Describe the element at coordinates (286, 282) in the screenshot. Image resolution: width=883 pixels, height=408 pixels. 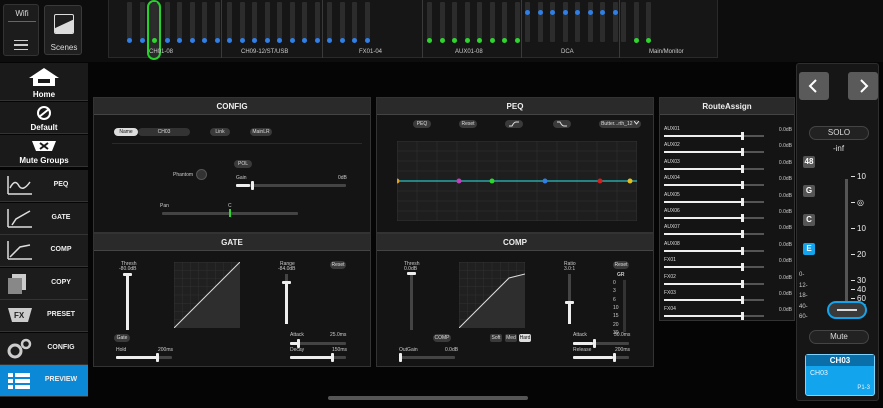
I see `gate-range-knob` at that location.